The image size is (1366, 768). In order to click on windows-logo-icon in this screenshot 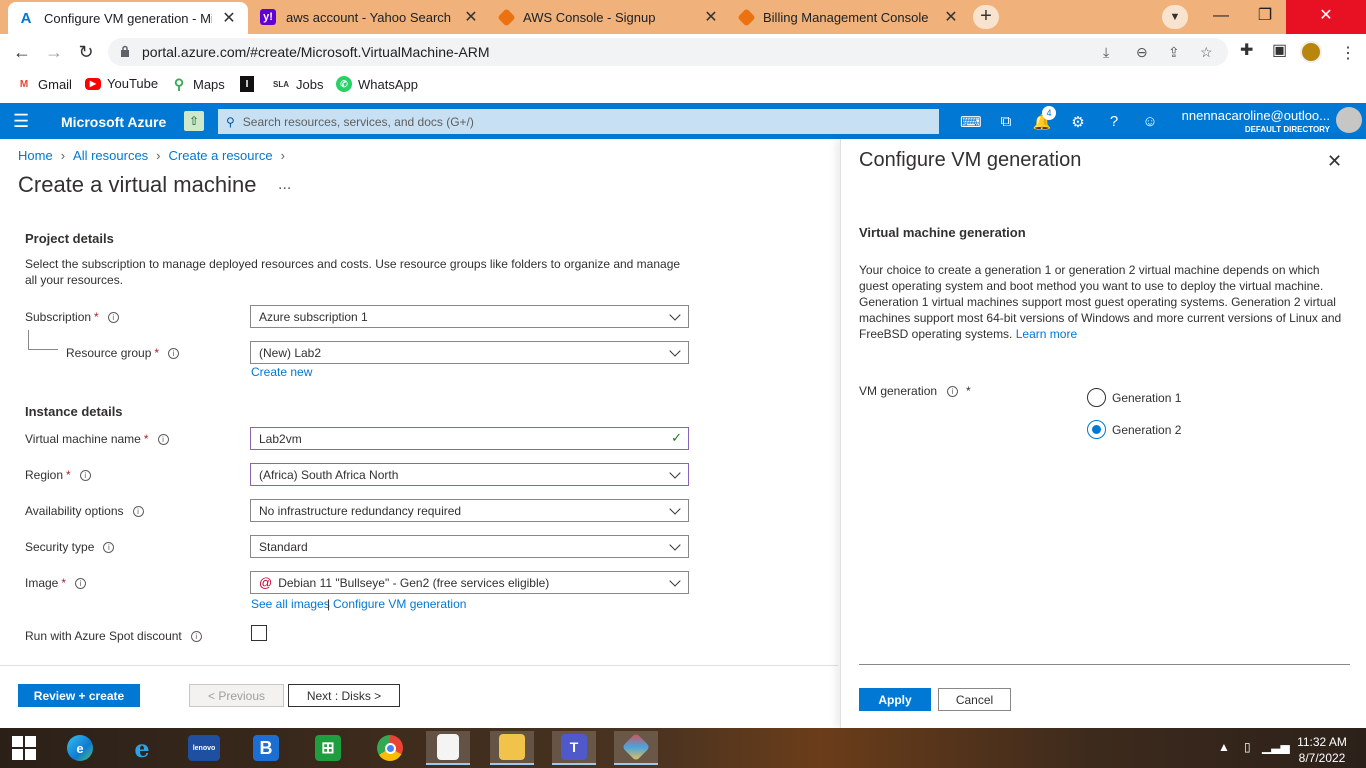, I will do `click(24, 748)`.